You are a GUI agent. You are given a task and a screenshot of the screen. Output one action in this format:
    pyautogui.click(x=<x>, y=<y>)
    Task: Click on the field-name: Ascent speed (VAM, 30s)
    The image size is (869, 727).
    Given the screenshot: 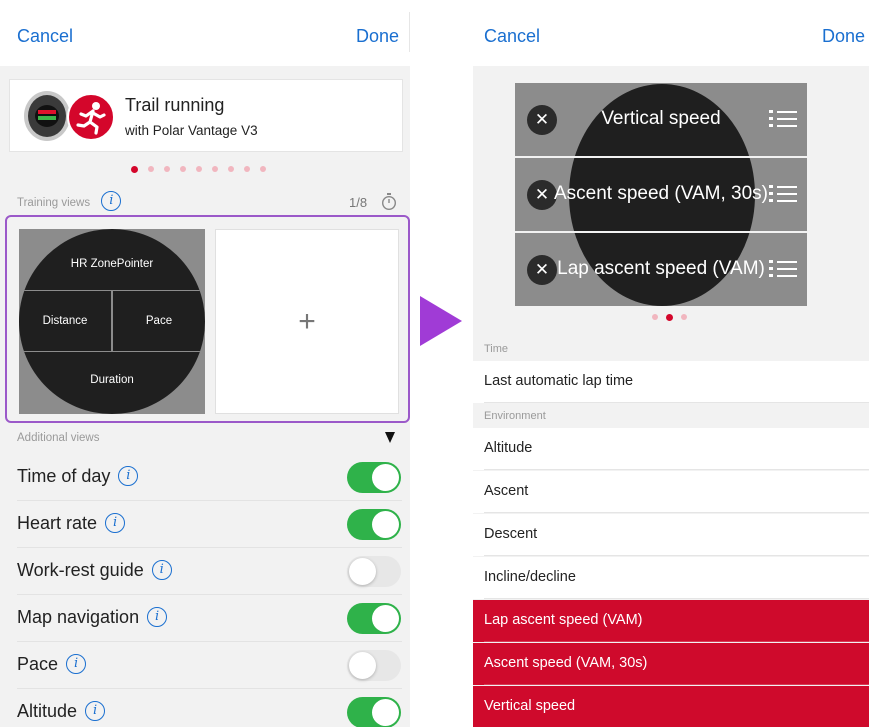 What is the action you would take?
    pyautogui.click(x=661, y=193)
    